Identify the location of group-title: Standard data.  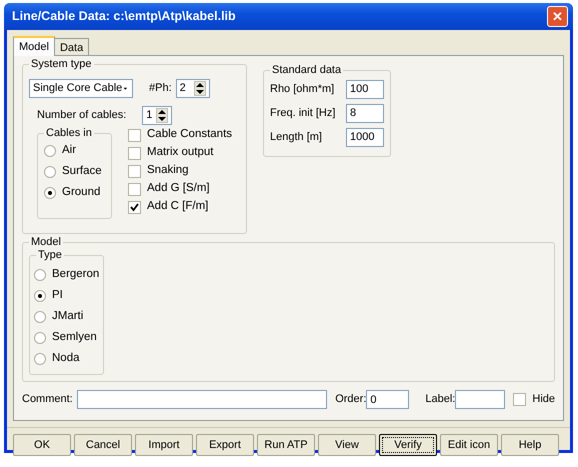
(307, 70).